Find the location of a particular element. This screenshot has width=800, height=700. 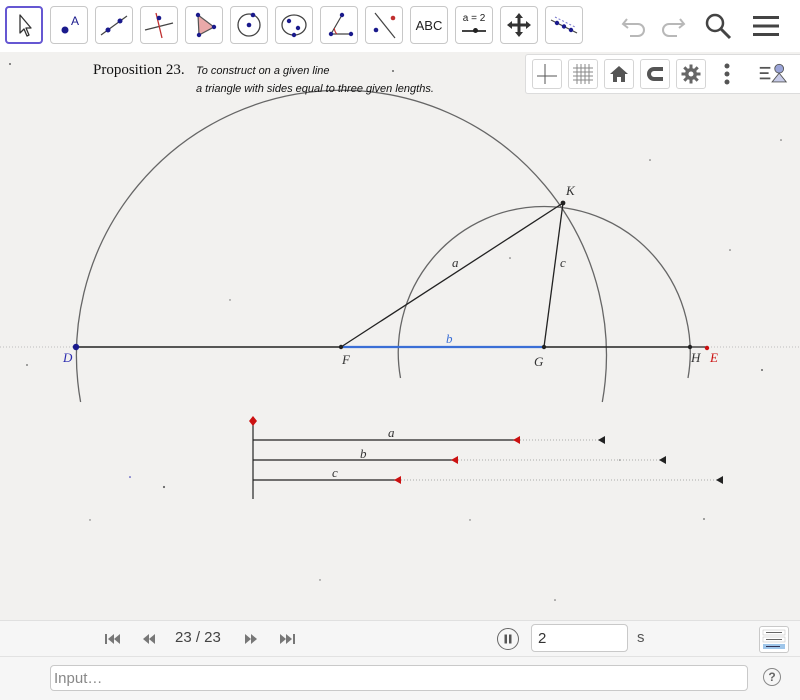

point-g is located at coordinates (544, 347).